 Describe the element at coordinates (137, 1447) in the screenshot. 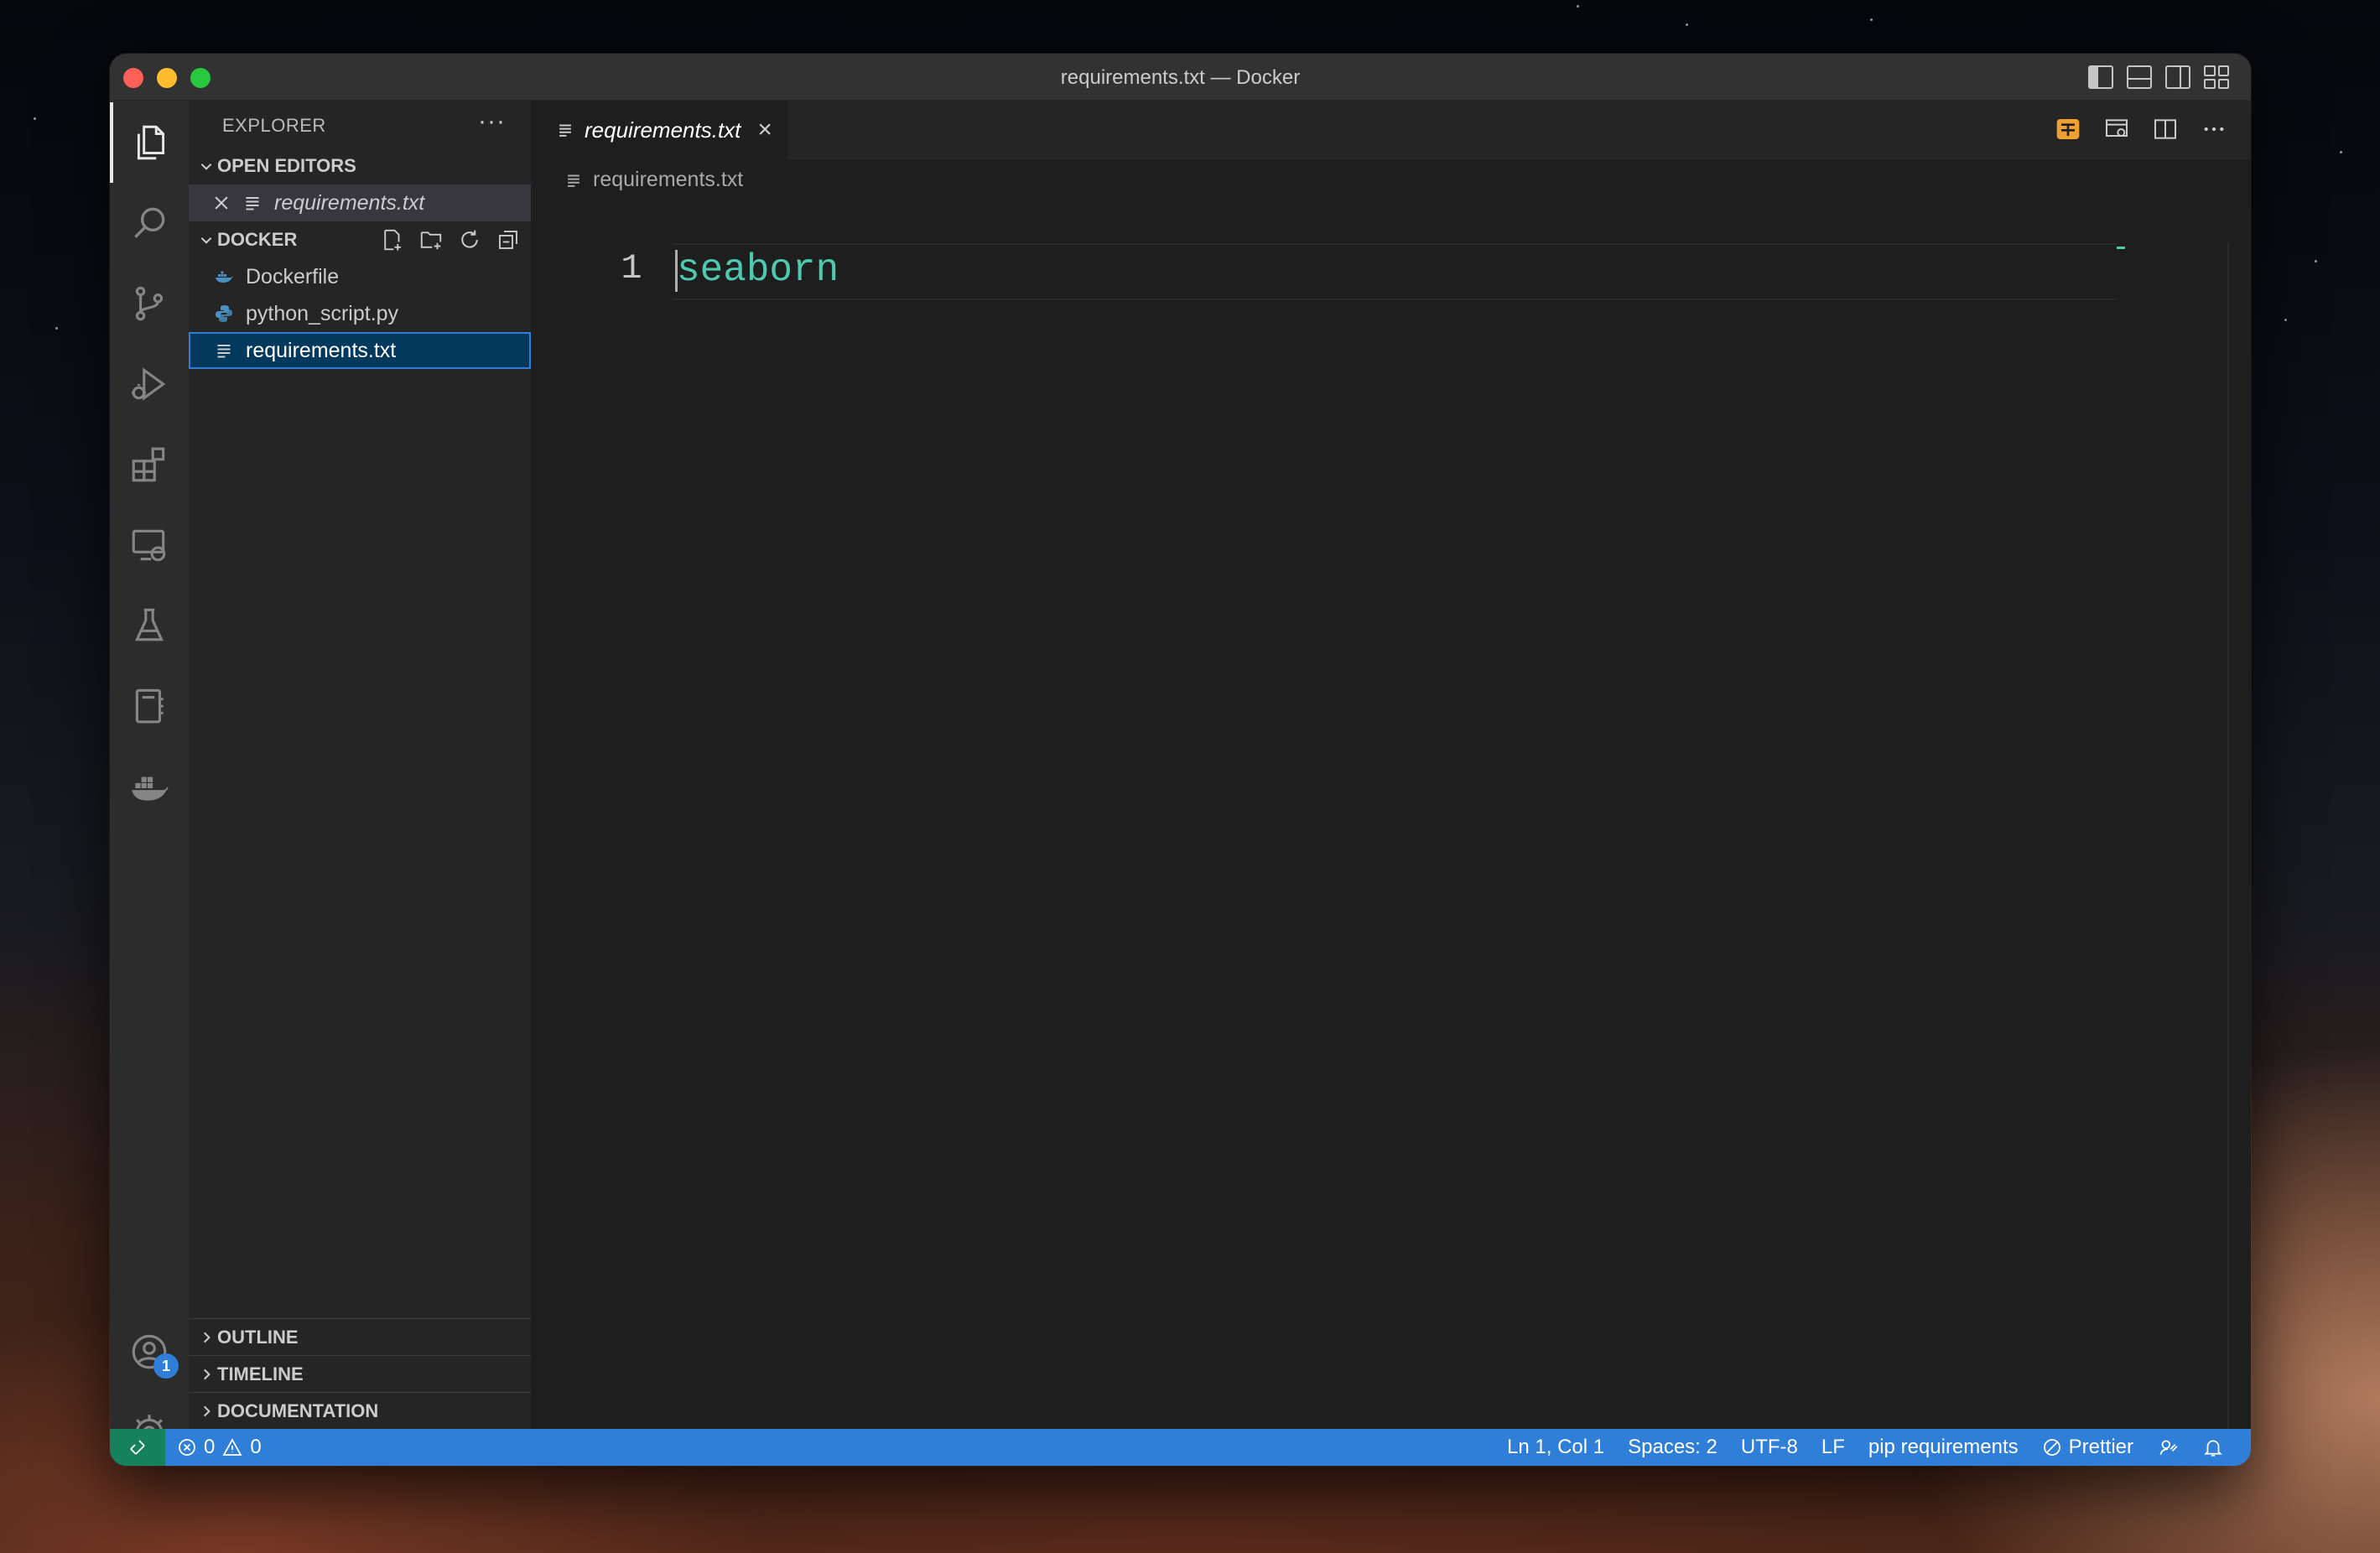

I see `remote-indicator-icon` at that location.